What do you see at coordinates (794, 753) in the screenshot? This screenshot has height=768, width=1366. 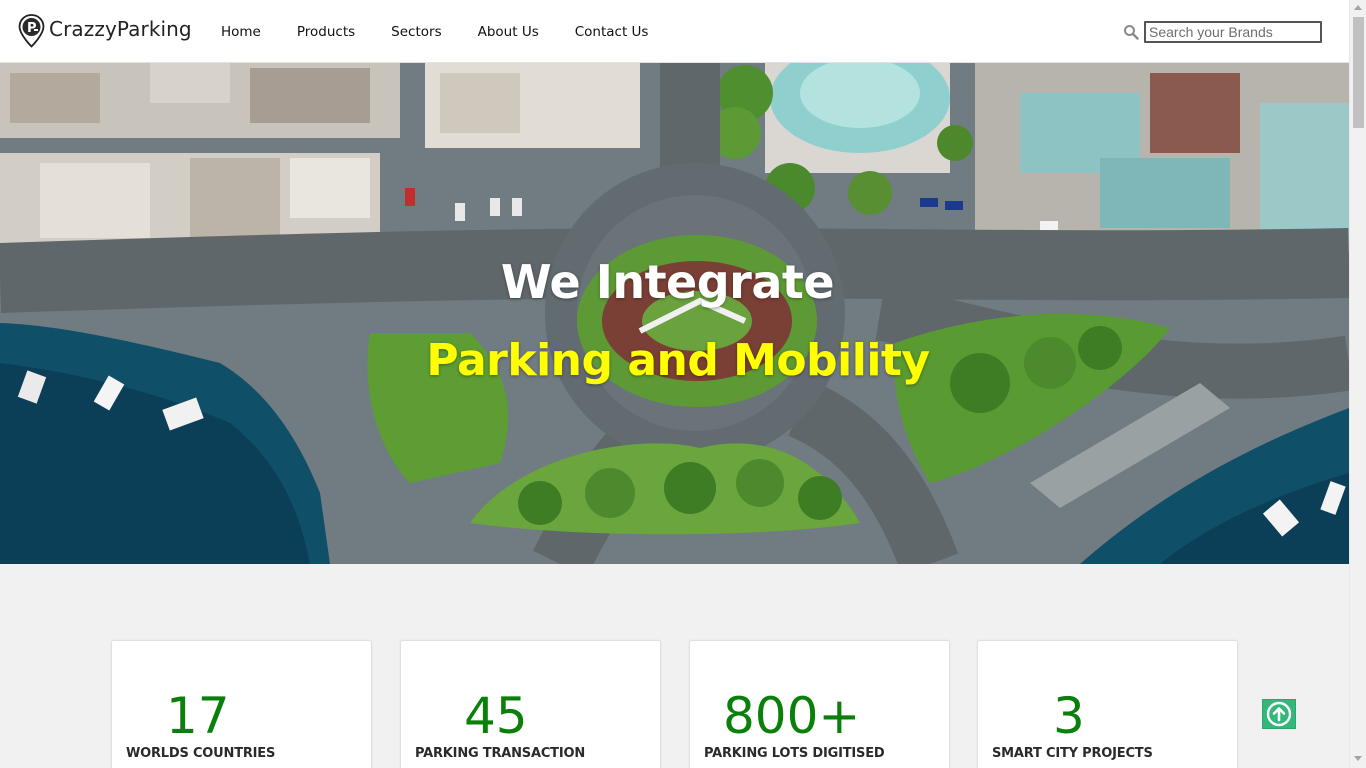 I see `stat-label: PARKING LOTS DIGITISED` at bounding box center [794, 753].